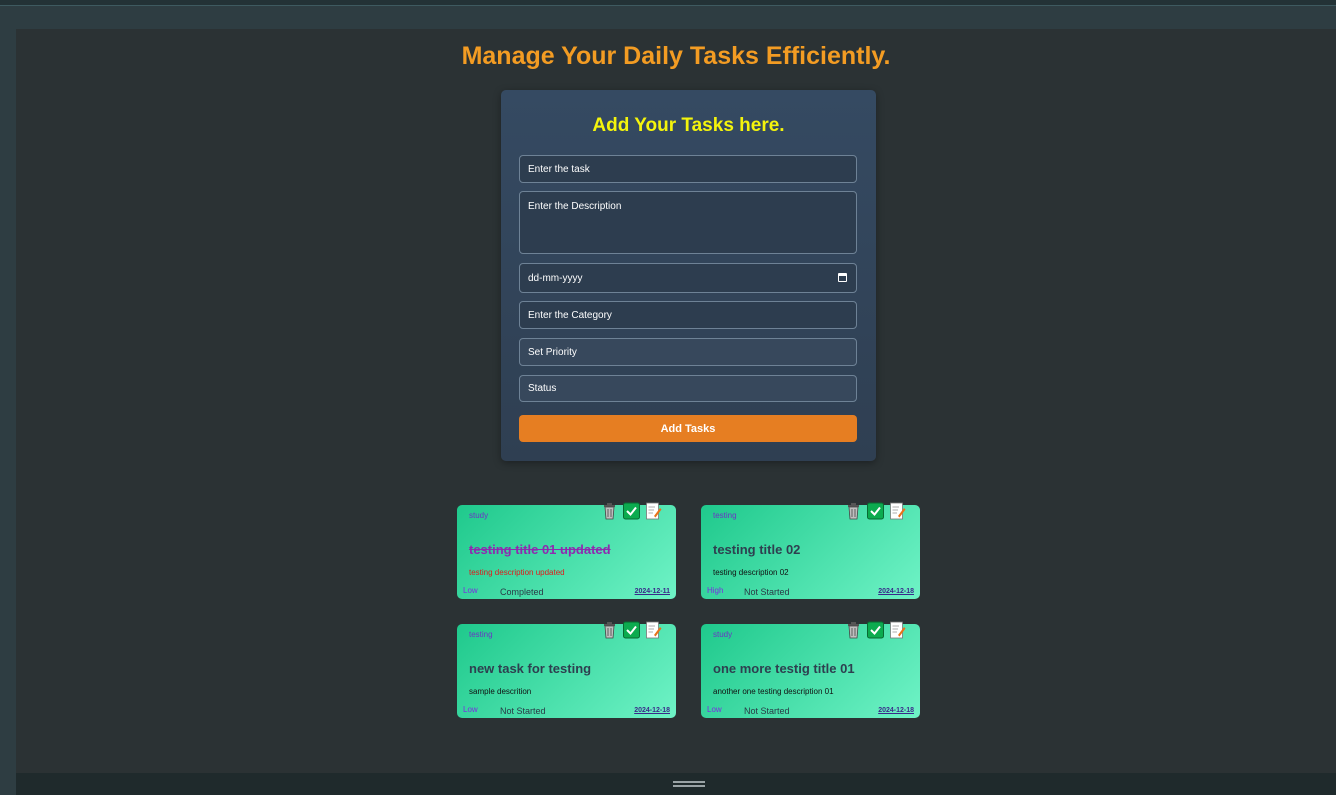 The image size is (1336, 795). I want to click on task-description: another one testing description 01, so click(773, 691).